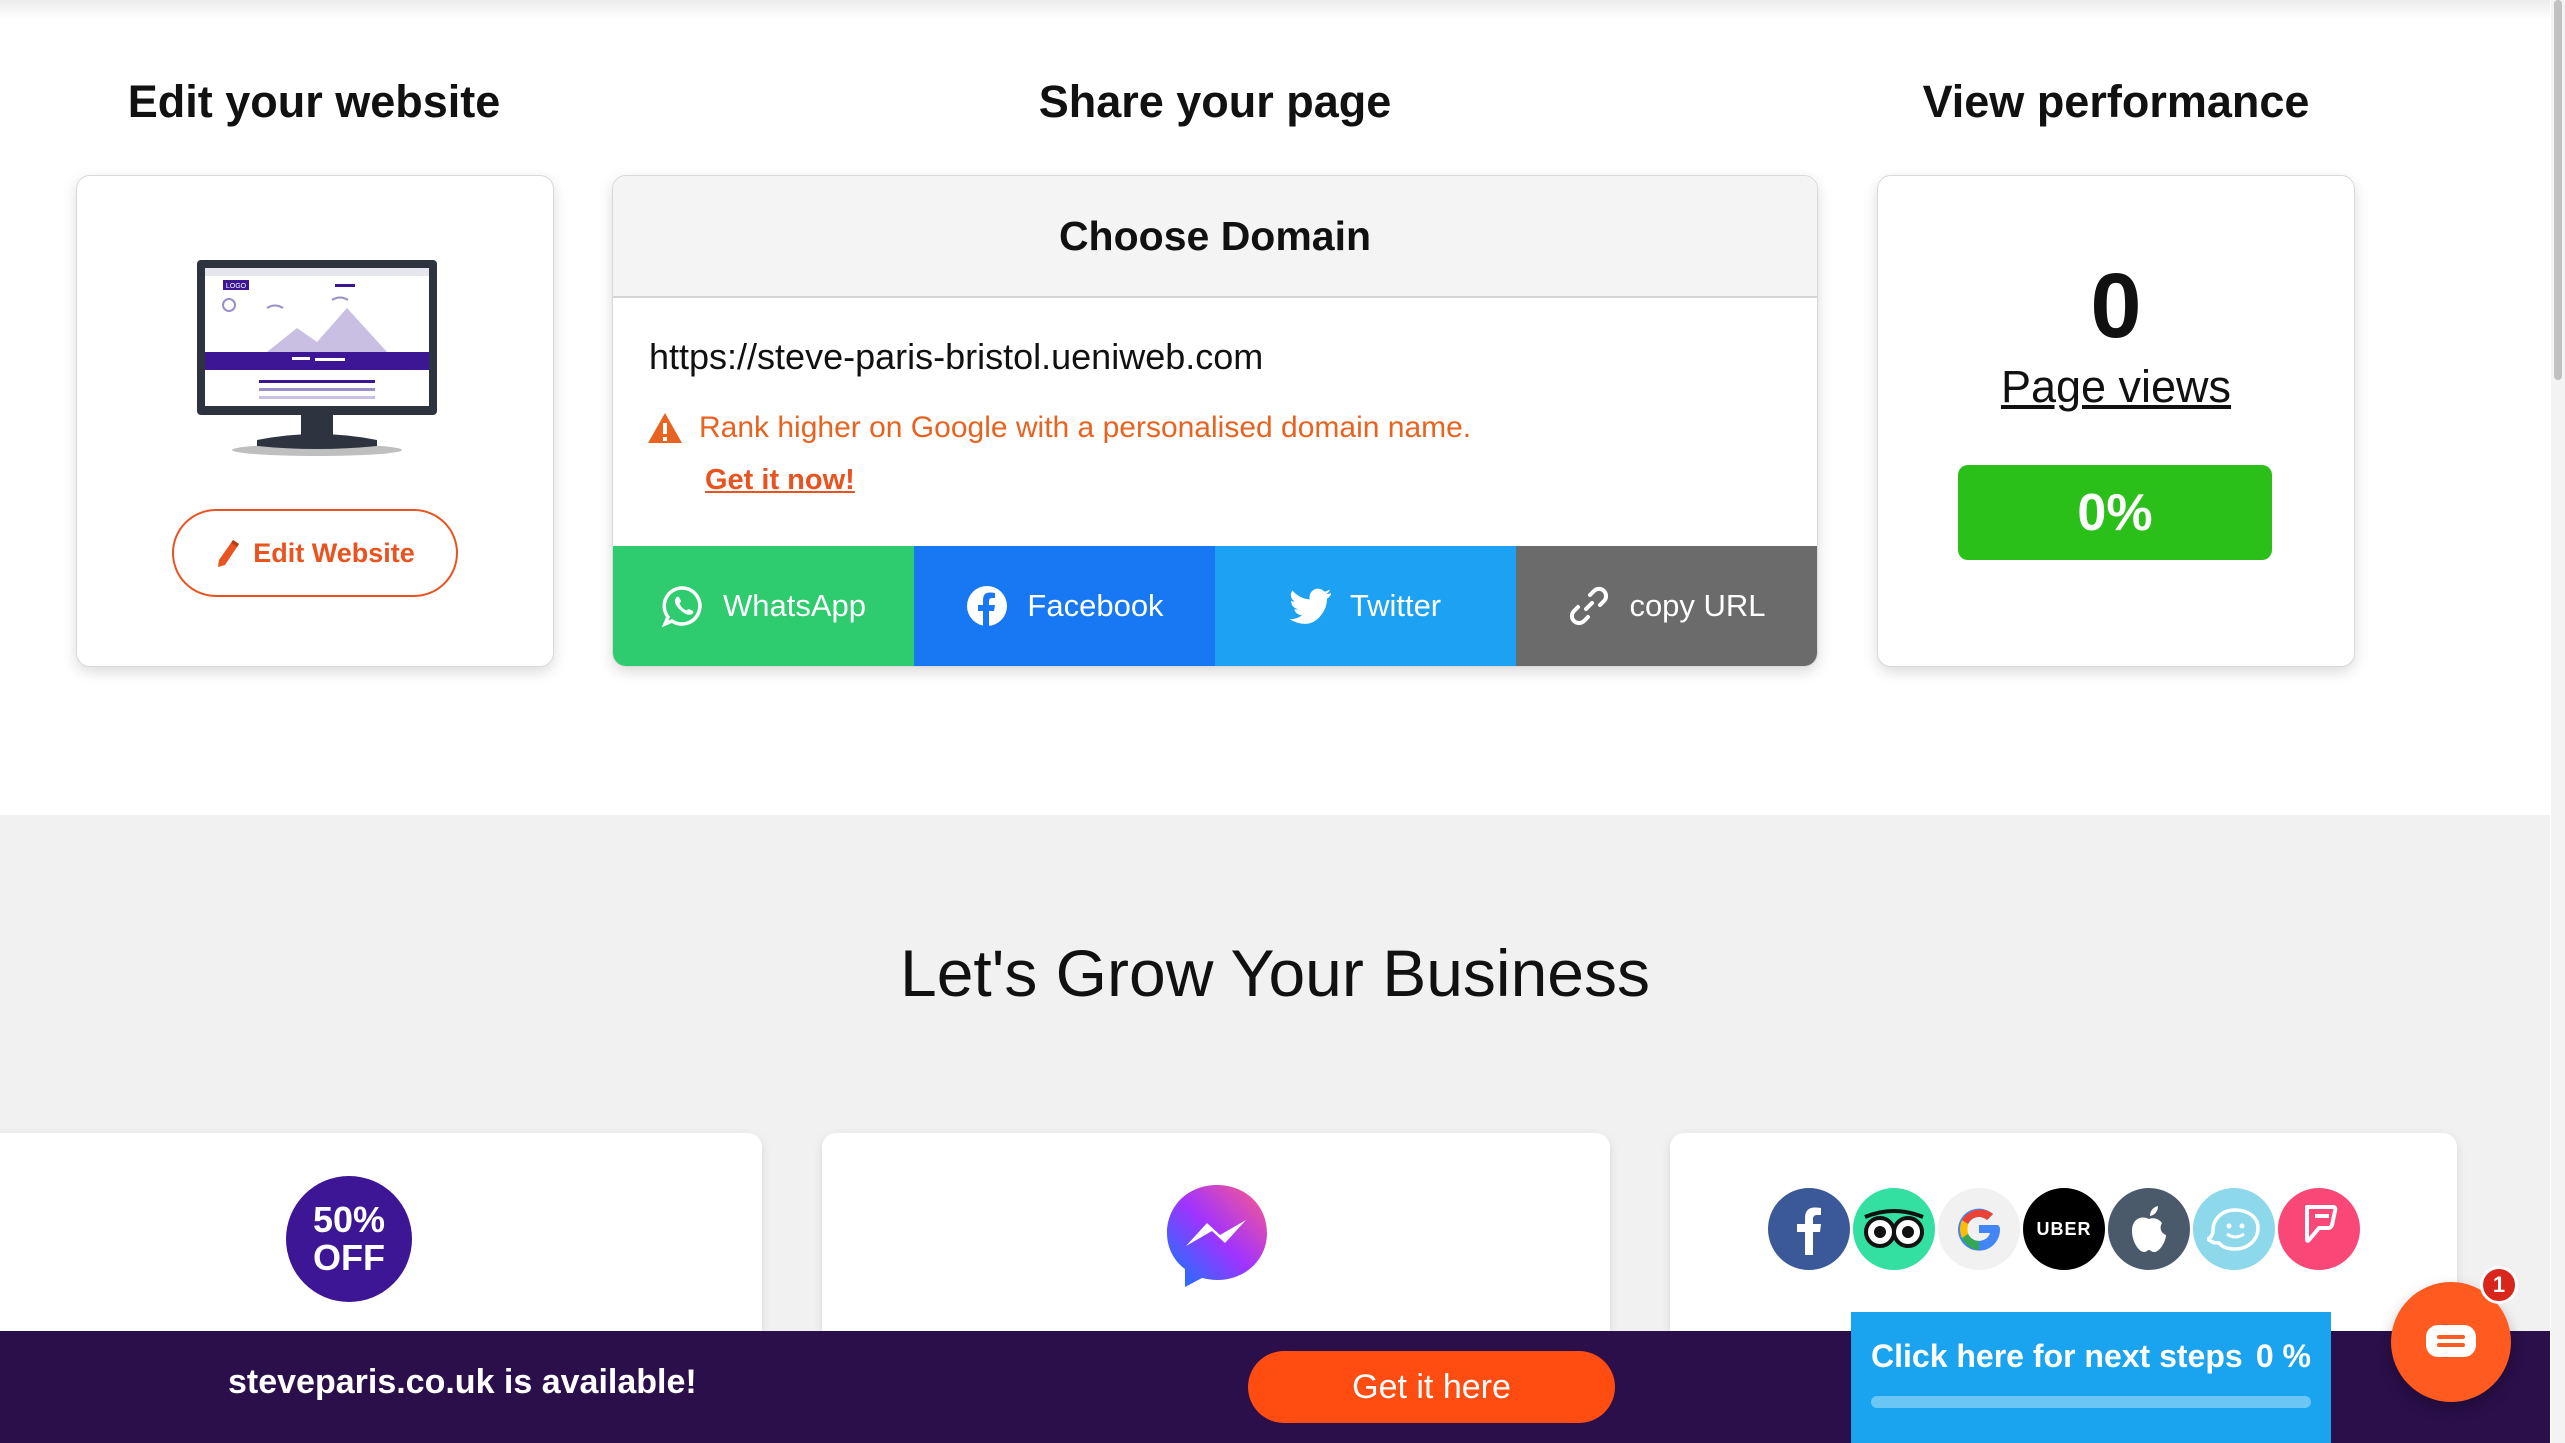 The width and height of the screenshot is (2565, 1443). What do you see at coordinates (349, 1257) in the screenshot?
I see `discount-off-label: OFF` at bounding box center [349, 1257].